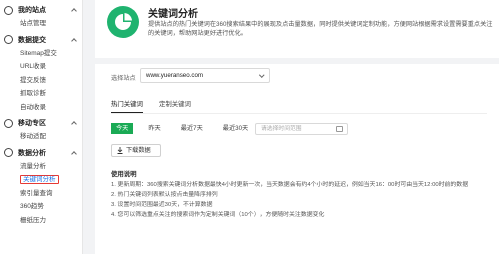 The height and width of the screenshot is (254, 499). Describe the element at coordinates (41, 221) in the screenshot. I see `sidebar-item-crawl-pressure: 栅纸压力` at that location.